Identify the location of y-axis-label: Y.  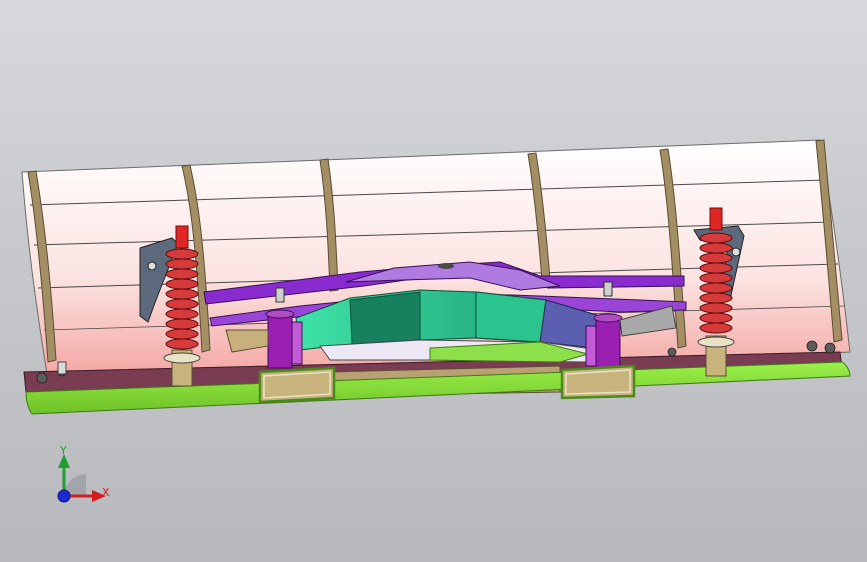
(63, 450).